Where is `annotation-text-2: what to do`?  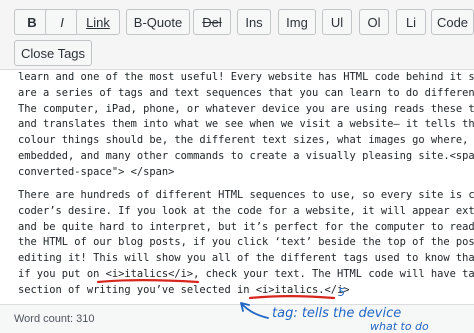 annotation-text-2: what to do is located at coordinates (399, 326).